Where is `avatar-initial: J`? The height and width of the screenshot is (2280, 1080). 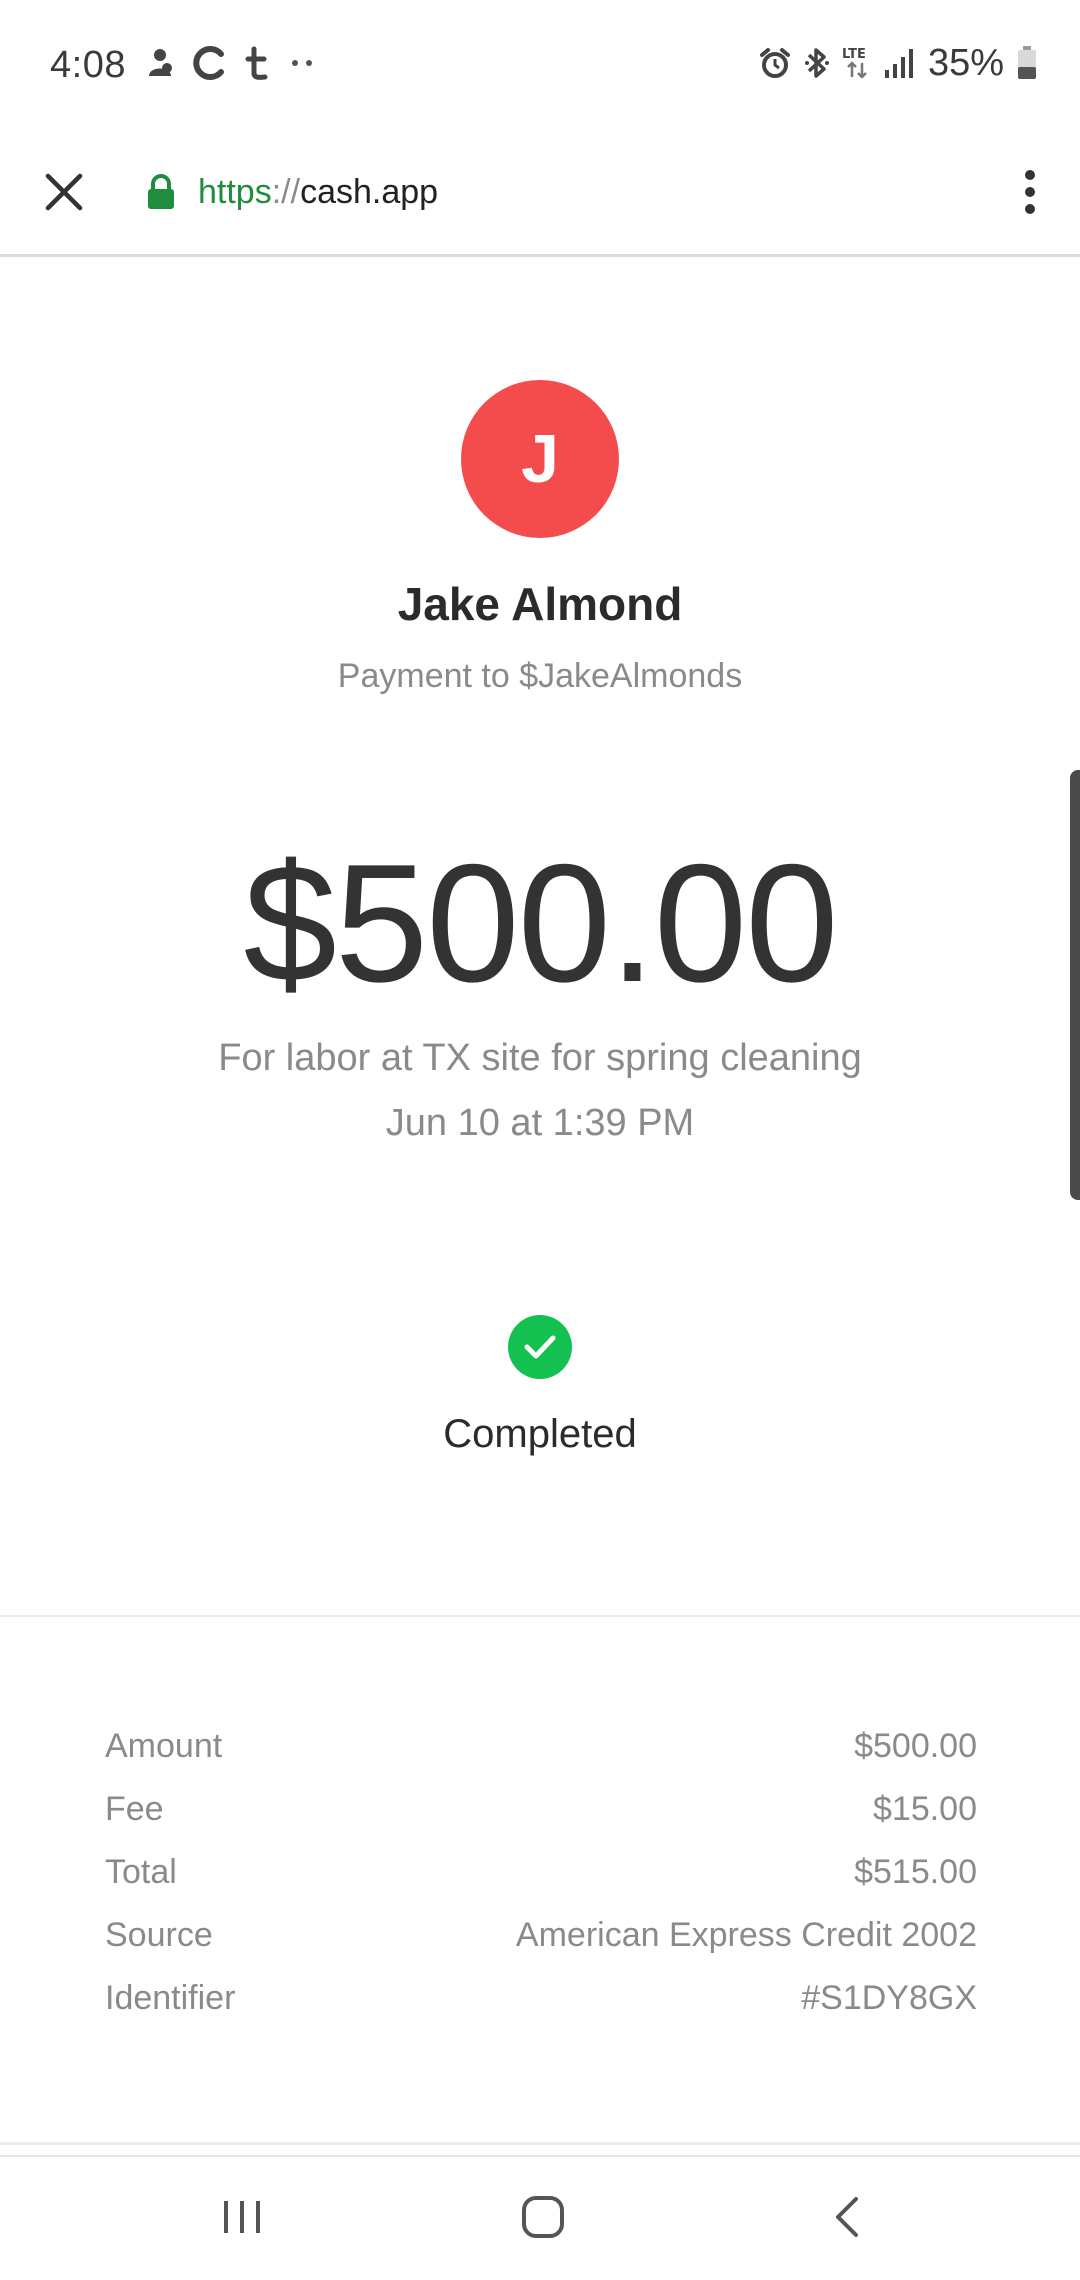
avatar-initial: J is located at coordinates (540, 459).